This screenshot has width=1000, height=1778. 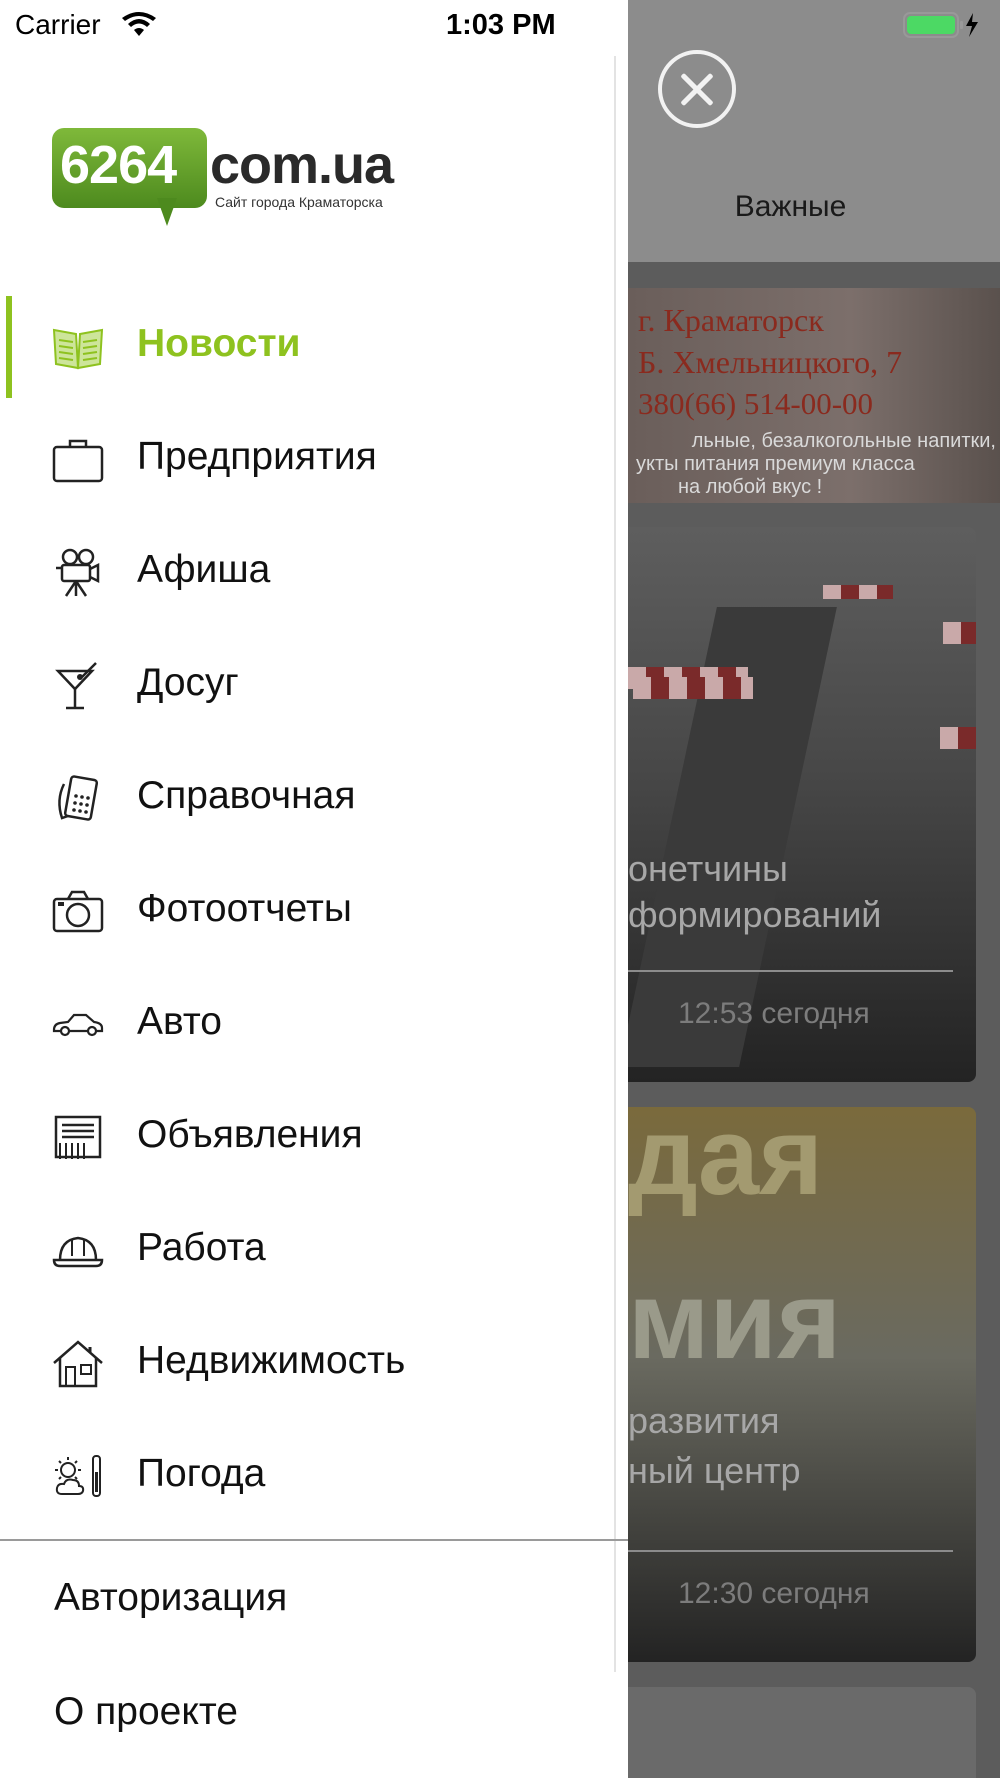 I want to click on menu-item-label: Работа, so click(x=201, y=1247).